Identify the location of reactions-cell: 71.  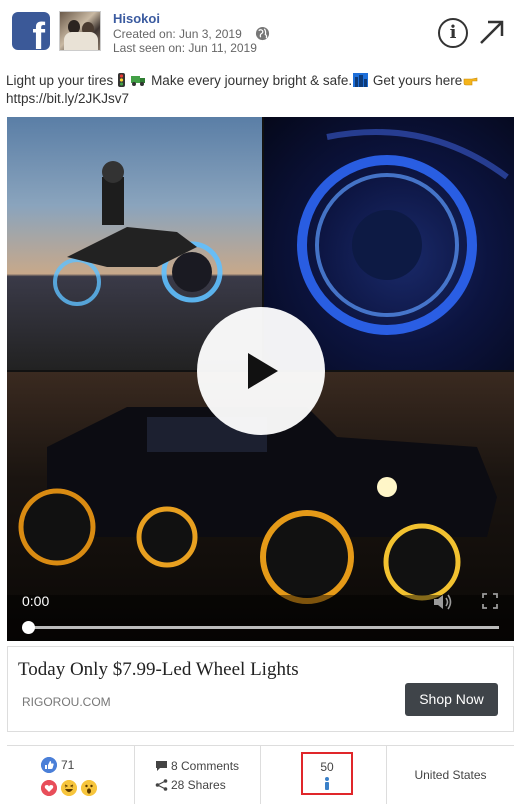
(71, 775).